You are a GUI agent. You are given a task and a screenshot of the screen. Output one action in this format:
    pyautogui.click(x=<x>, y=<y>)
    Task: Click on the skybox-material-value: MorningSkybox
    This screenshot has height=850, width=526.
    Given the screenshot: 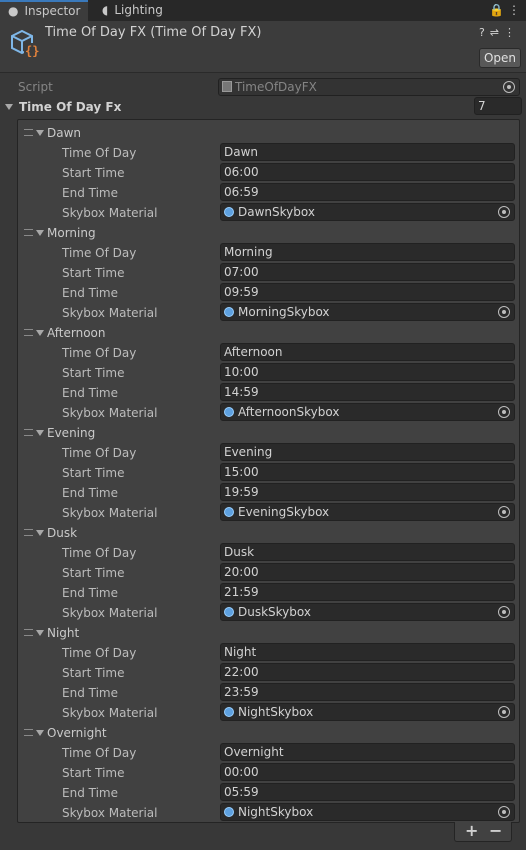 What is the action you would take?
    pyautogui.click(x=284, y=312)
    